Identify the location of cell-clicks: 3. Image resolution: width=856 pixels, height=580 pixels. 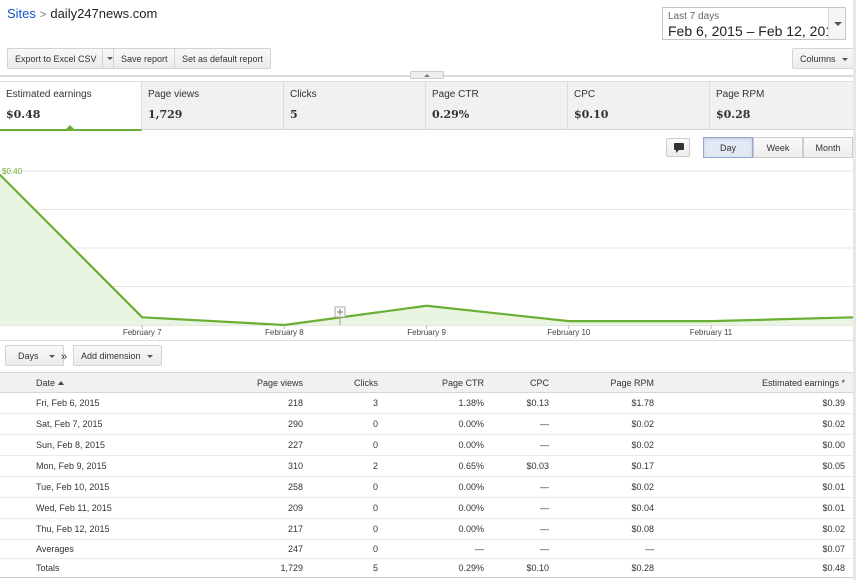
(348, 403).